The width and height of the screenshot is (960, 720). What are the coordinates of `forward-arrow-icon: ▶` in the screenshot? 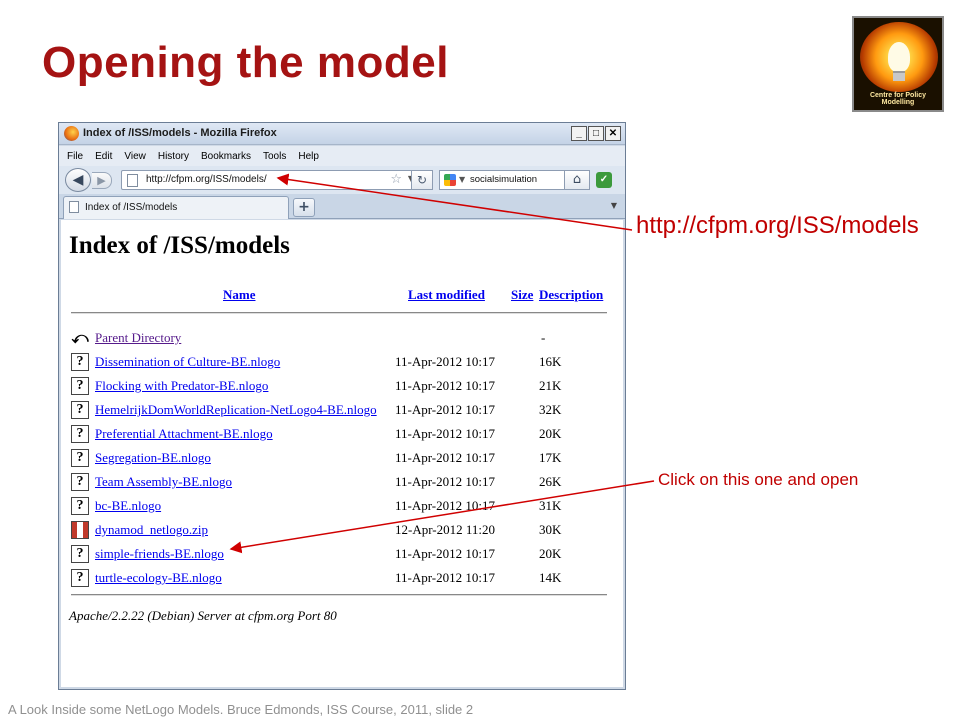 It's located at (102, 180).